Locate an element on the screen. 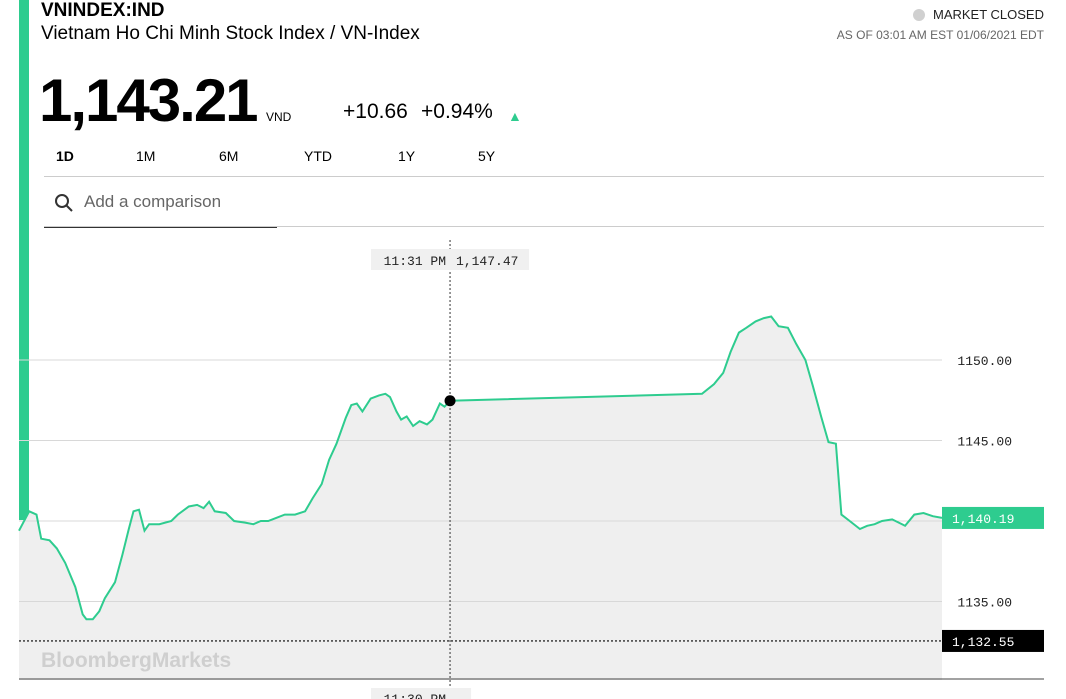  last-value-label: 1,140.19 is located at coordinates (983, 519).